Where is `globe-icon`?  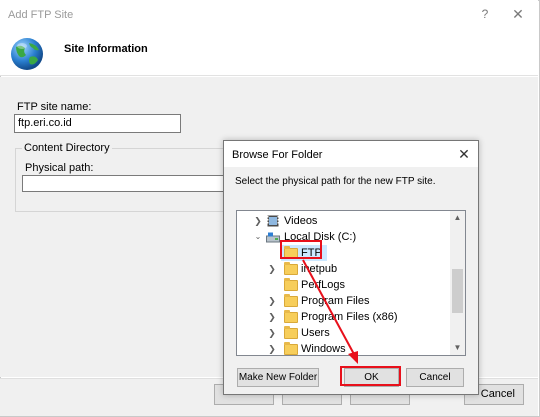 globe-icon is located at coordinates (27, 54).